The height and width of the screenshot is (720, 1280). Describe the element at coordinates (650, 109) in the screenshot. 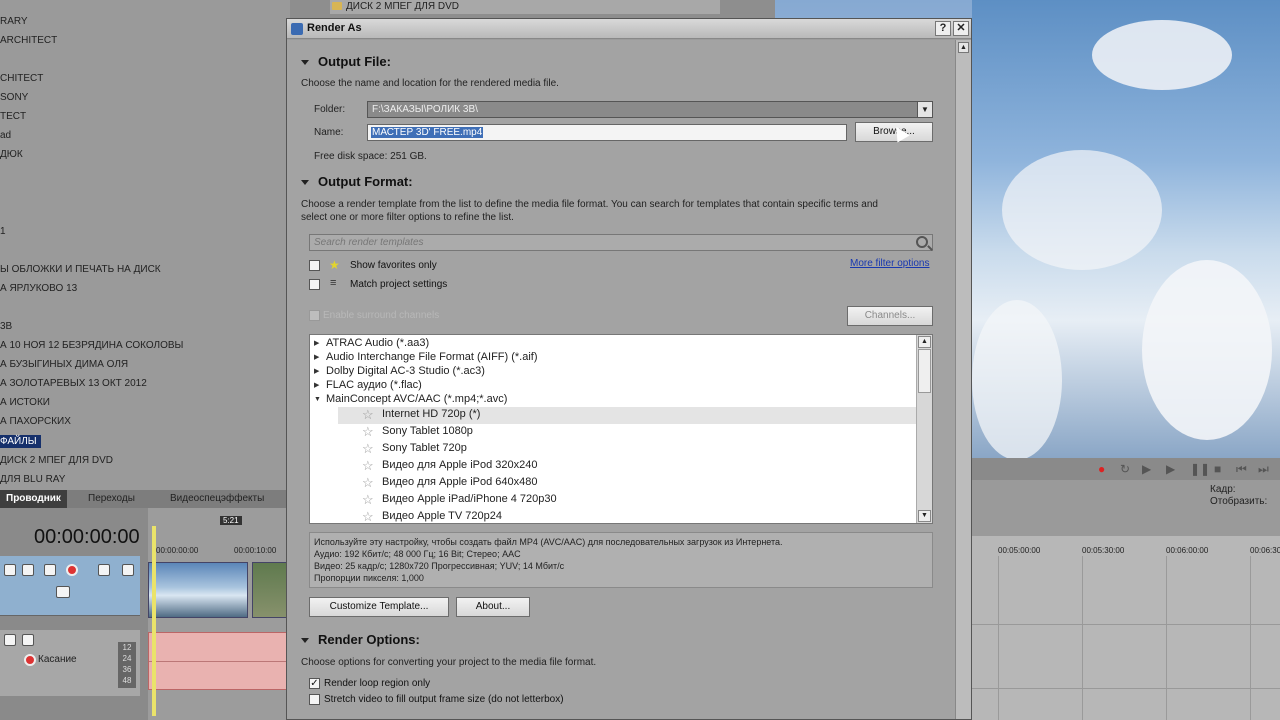

I see `folder-combo: F:\ЗАКАЗЫ\РОЛИК 3В\ ▼` at that location.